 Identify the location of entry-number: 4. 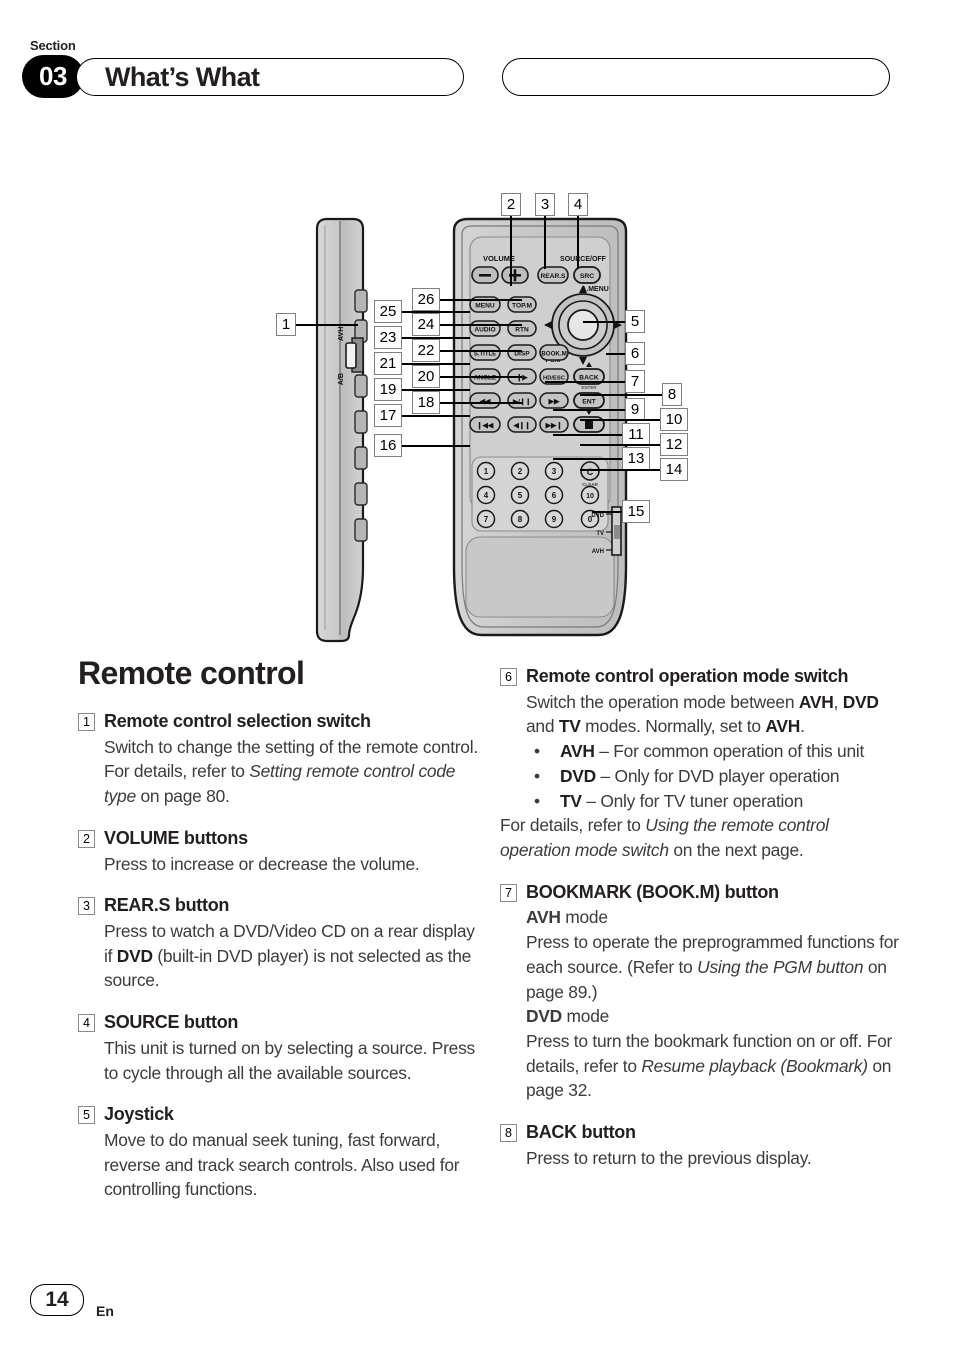
(86, 1023).